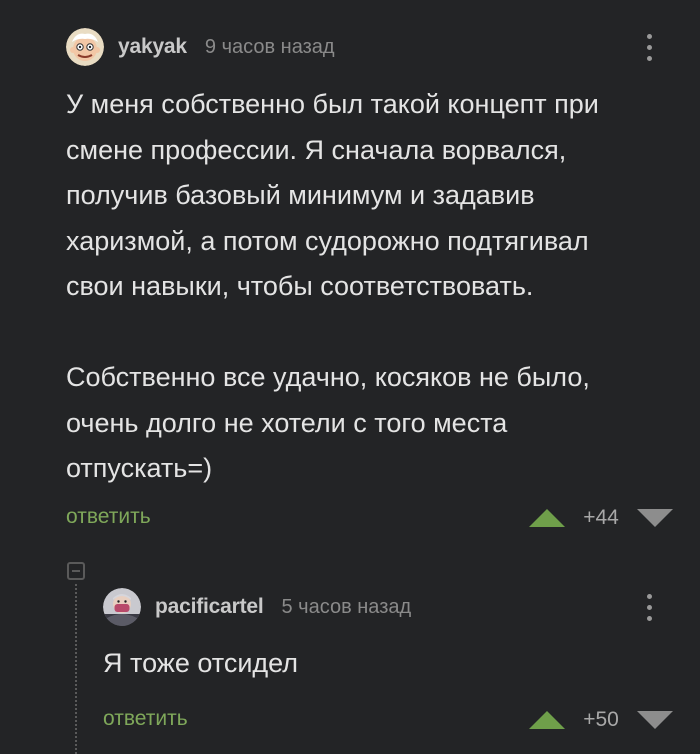 The height and width of the screenshot is (754, 700). What do you see at coordinates (200, 47) in the screenshot?
I see `comment-header: yakyak 9 часов назад` at bounding box center [200, 47].